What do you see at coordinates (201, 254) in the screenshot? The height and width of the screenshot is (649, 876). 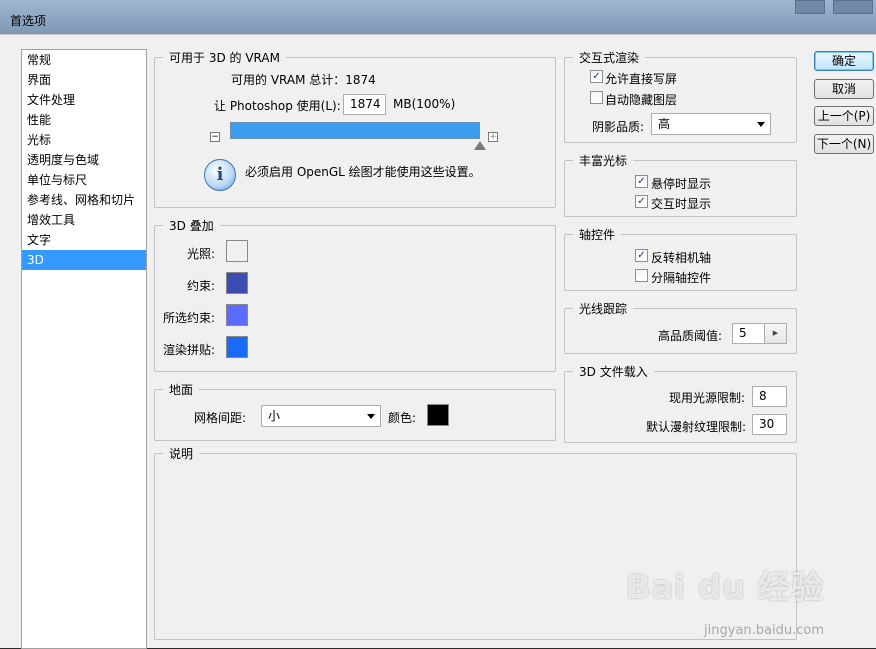 I see `overlay-lights-label: 光照:` at bounding box center [201, 254].